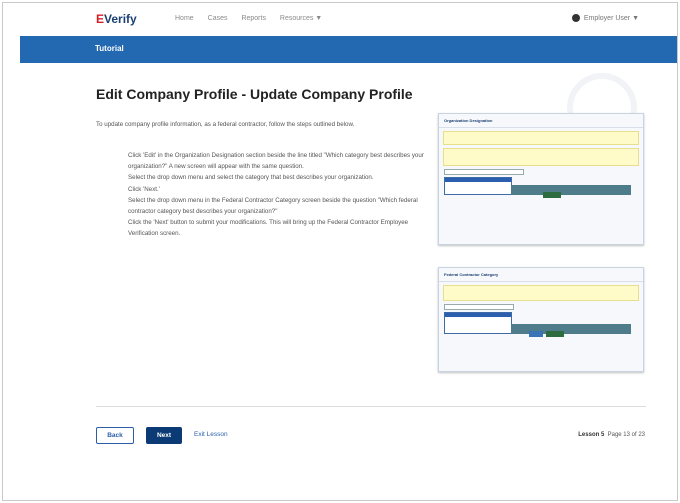 Image resolution: width=680 pixels, height=503 pixels. I want to click on exit-lesson-link: Exit Lesson, so click(211, 434).